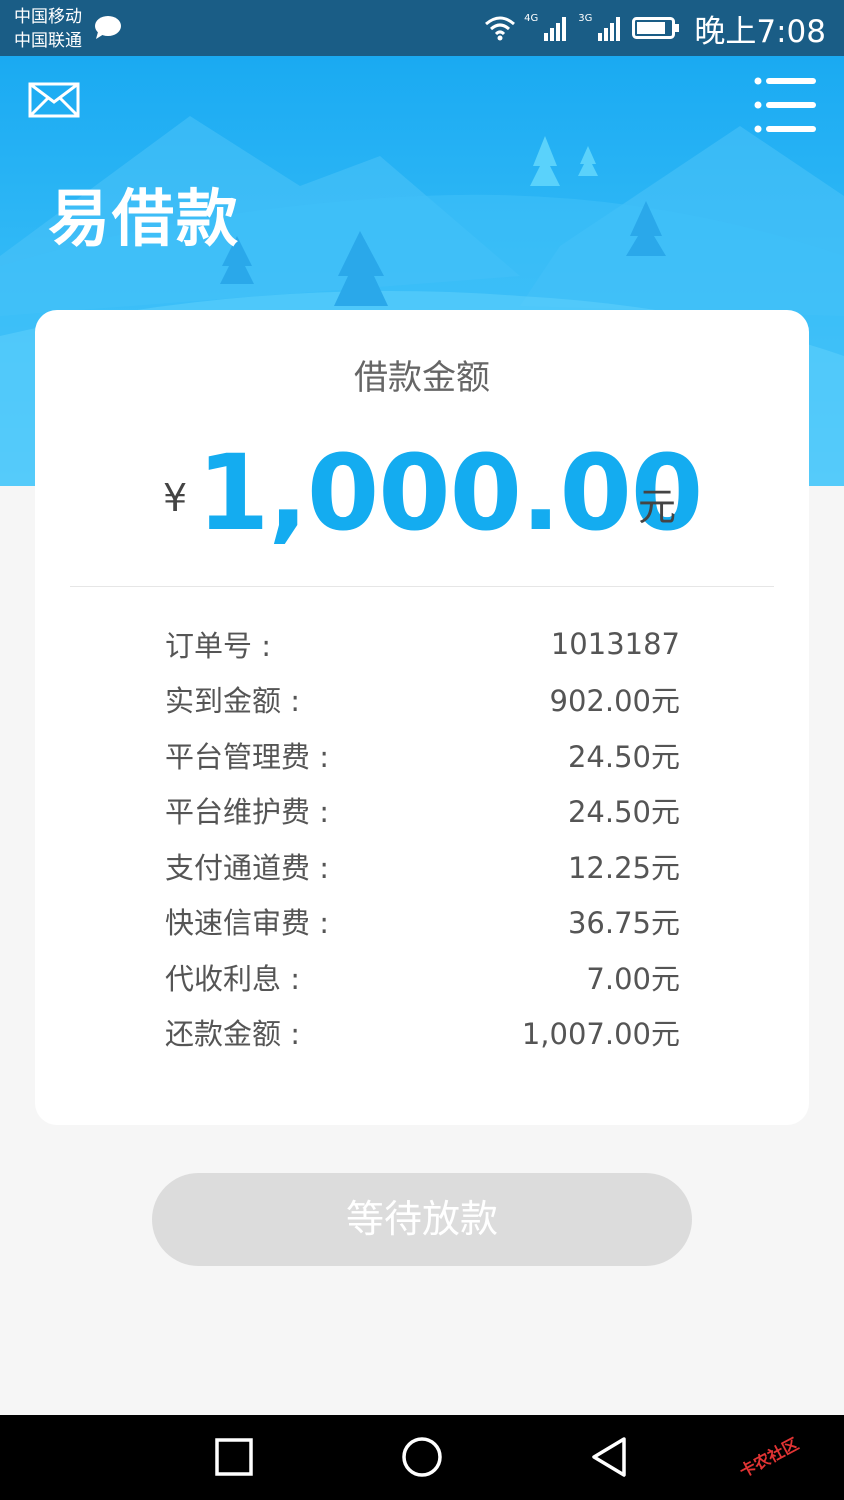 Image resolution: width=844 pixels, height=1500 pixels. Describe the element at coordinates (760, 31) in the screenshot. I see `clock: 晚上7:08` at that location.